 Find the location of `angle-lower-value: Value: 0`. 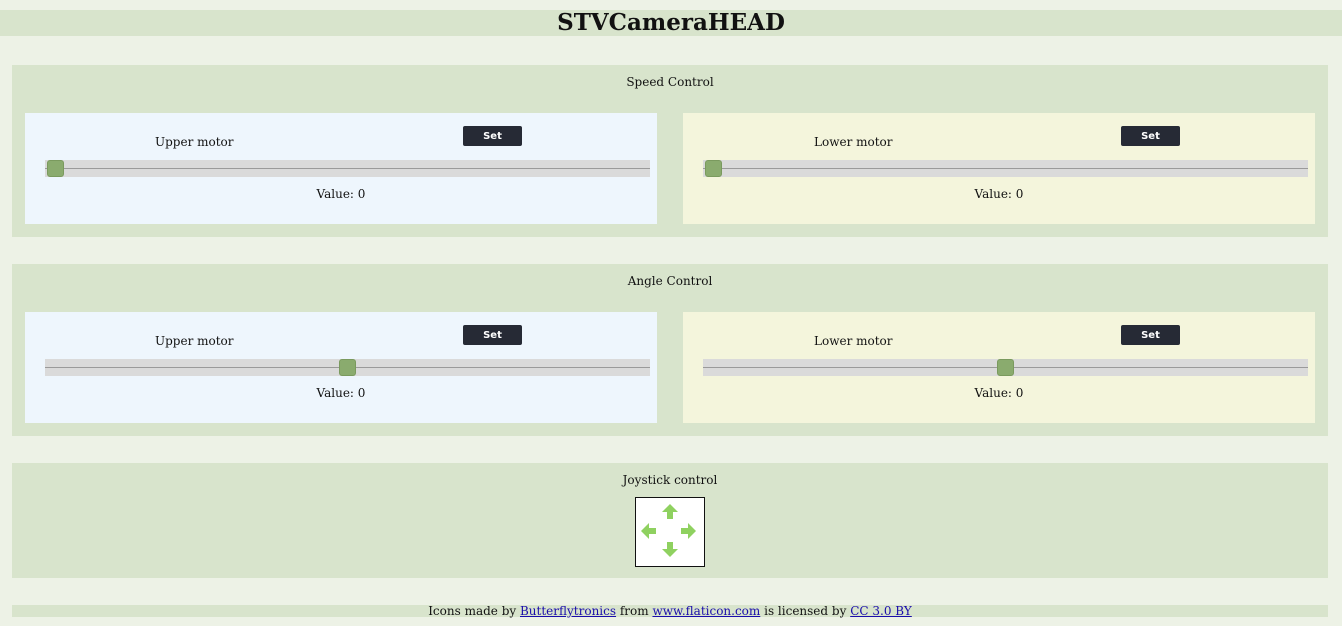

angle-lower-value: Value: 0 is located at coordinates (999, 393).